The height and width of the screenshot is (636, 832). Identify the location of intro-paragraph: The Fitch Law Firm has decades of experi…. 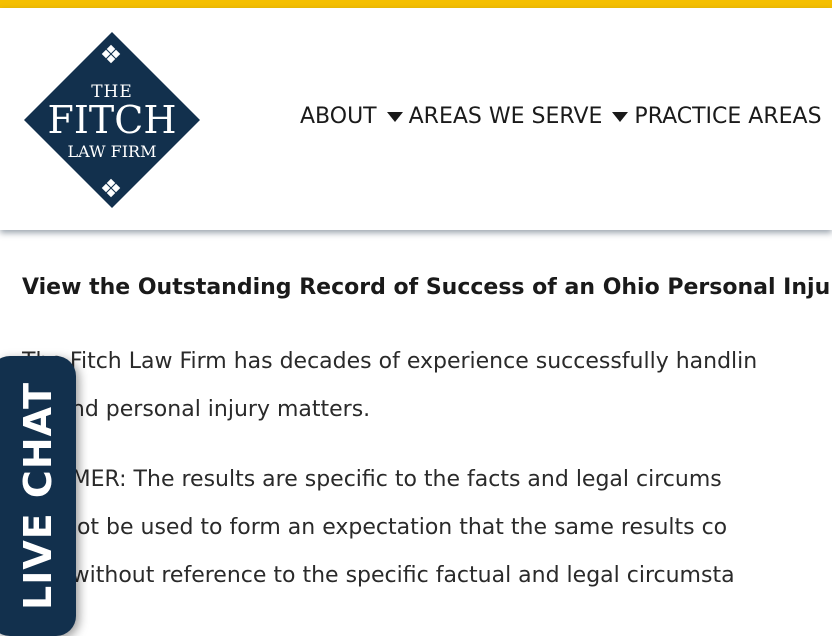
(427, 386).